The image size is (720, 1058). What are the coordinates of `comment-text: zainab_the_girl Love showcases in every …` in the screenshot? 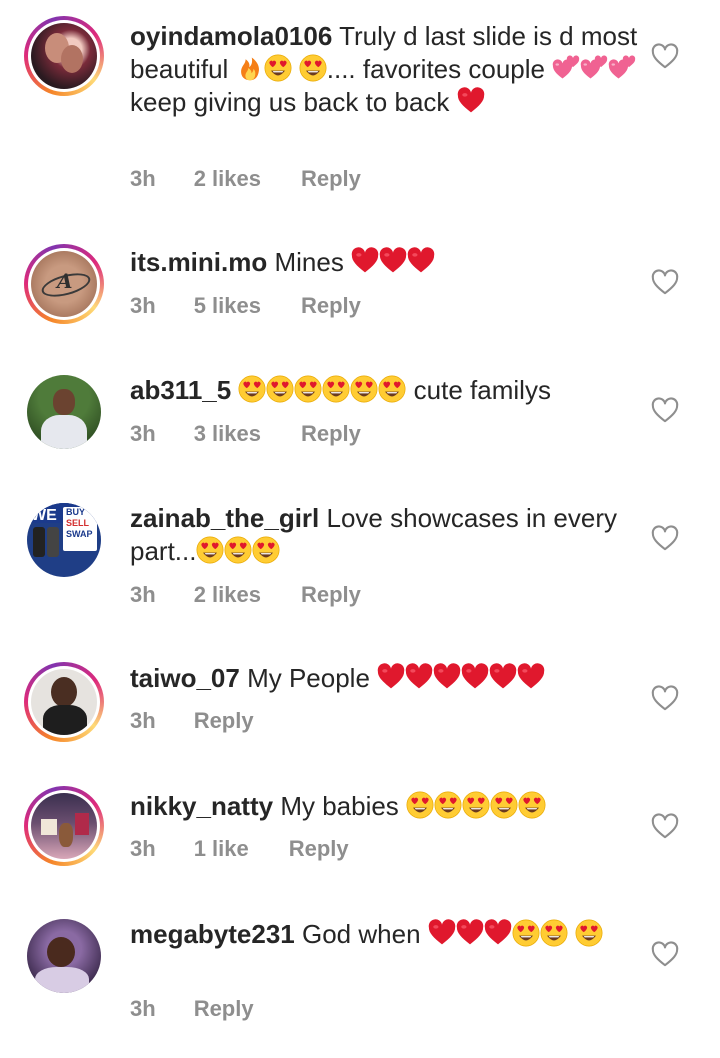 It's located at (385, 535).